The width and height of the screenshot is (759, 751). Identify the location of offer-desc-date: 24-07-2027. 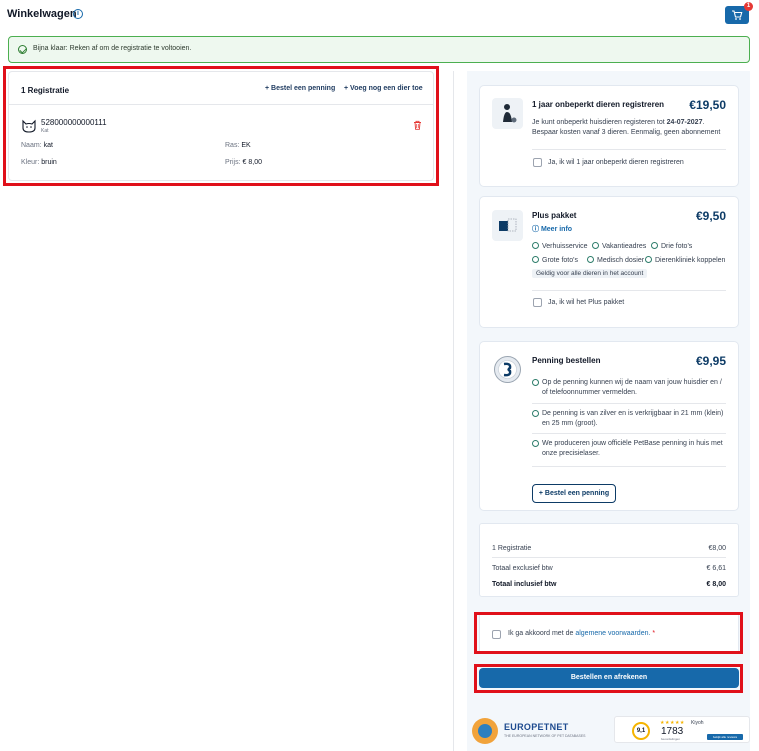
(684, 122).